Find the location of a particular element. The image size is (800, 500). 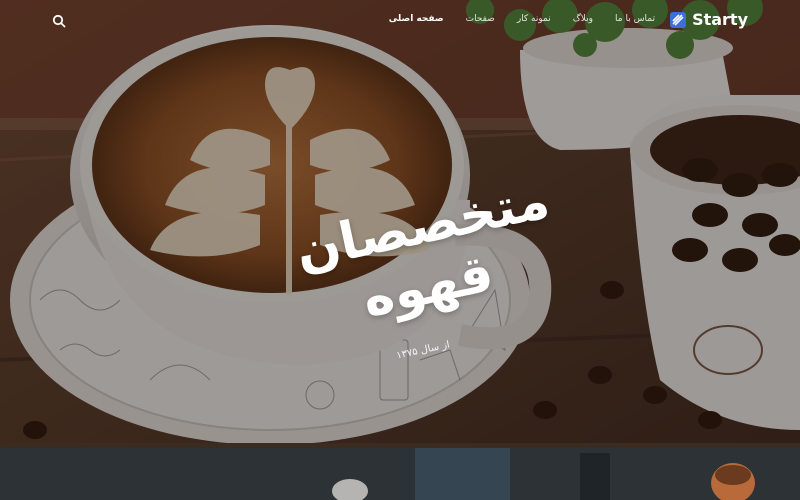

nav-item-home: صفحه اصلی is located at coordinates (416, 19).